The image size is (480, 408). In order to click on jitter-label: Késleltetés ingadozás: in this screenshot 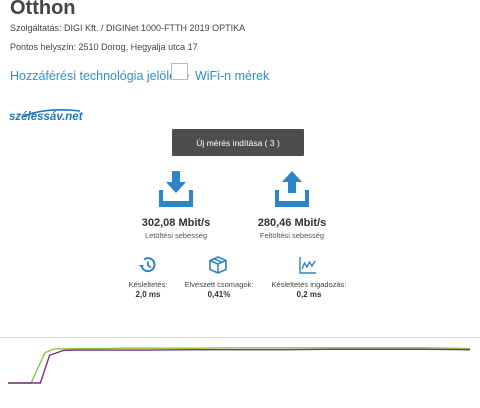, I will do `click(309, 284)`.